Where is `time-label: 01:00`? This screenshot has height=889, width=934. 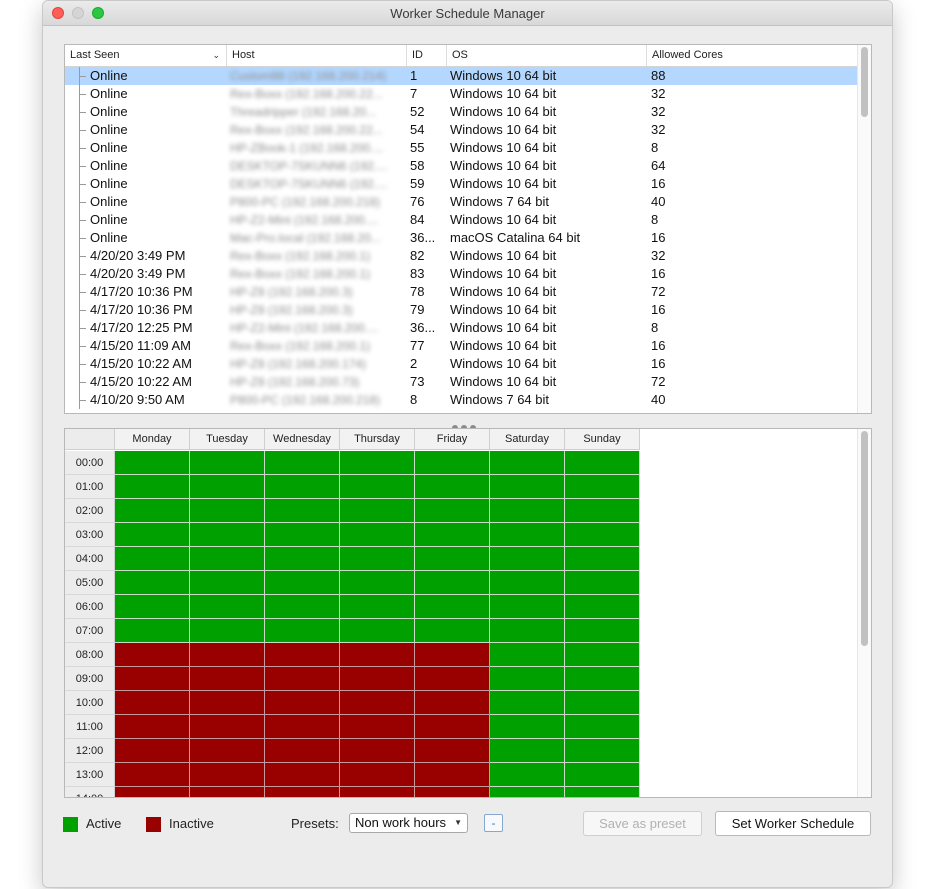
time-label: 01:00 is located at coordinates (90, 487).